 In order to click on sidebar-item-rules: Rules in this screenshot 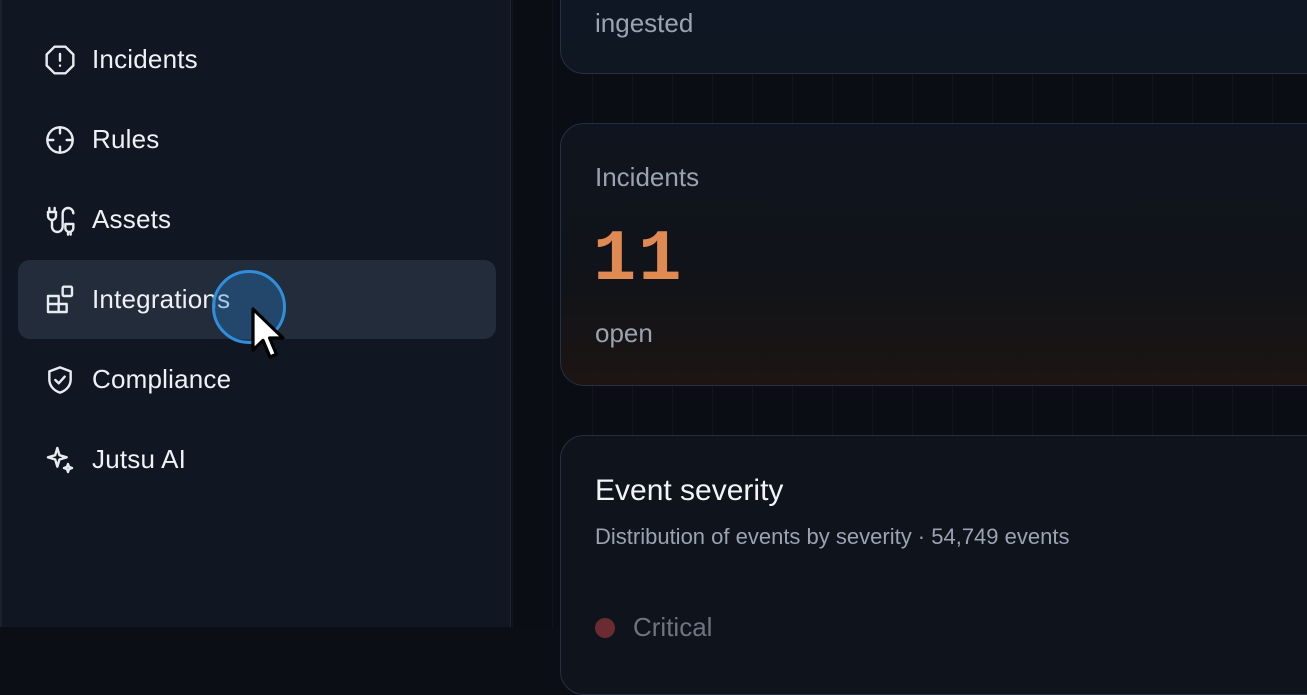, I will do `click(257, 139)`.